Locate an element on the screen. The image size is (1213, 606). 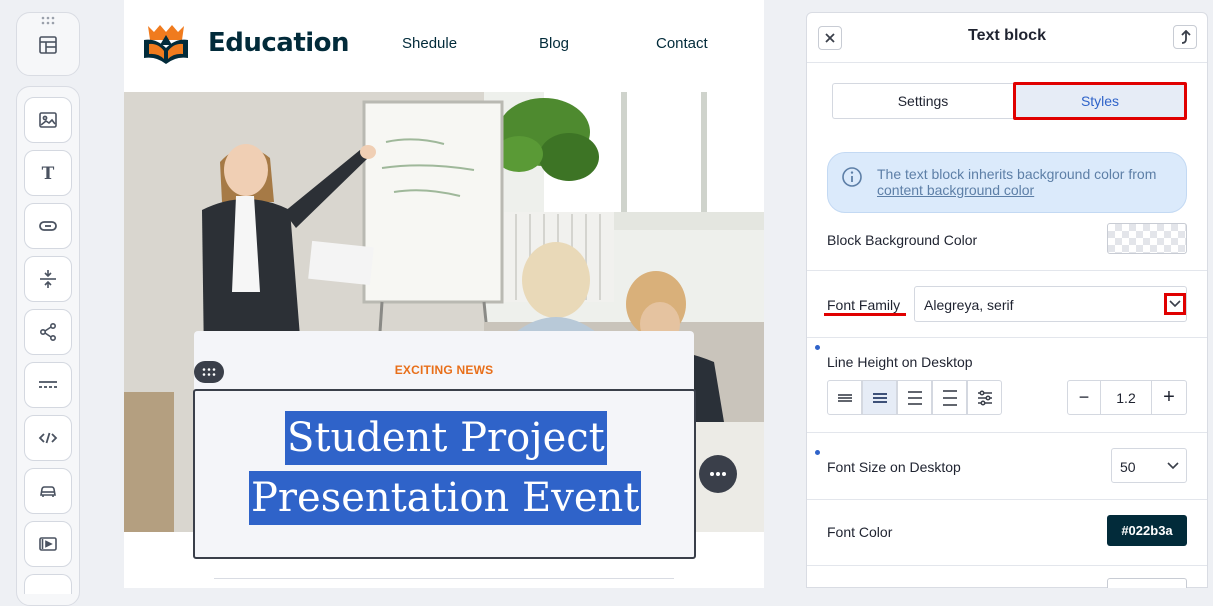
font-color-picker: #022b3a is located at coordinates (1147, 530).